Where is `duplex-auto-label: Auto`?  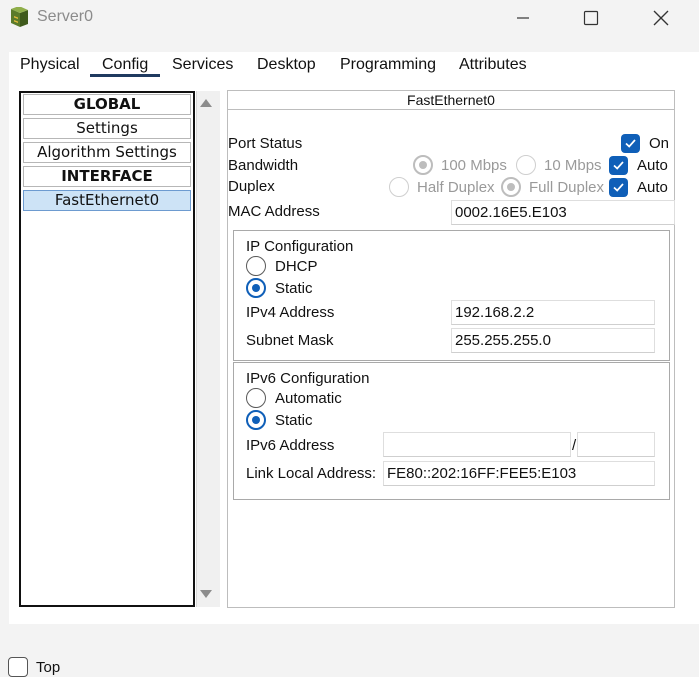
duplex-auto-label: Auto is located at coordinates (652, 187).